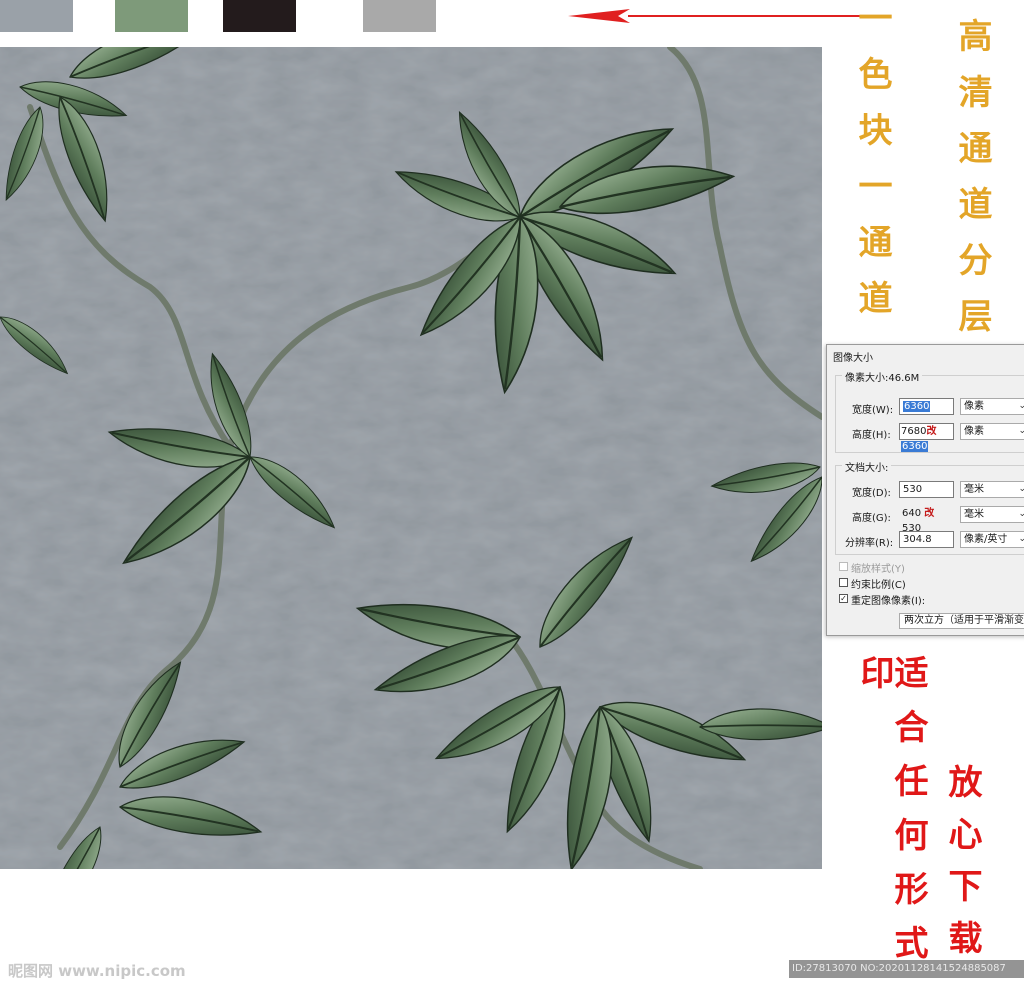  What do you see at coordinates (869, 543) in the screenshot?
I see `resolution-label: 分辨率(R):` at bounding box center [869, 543].